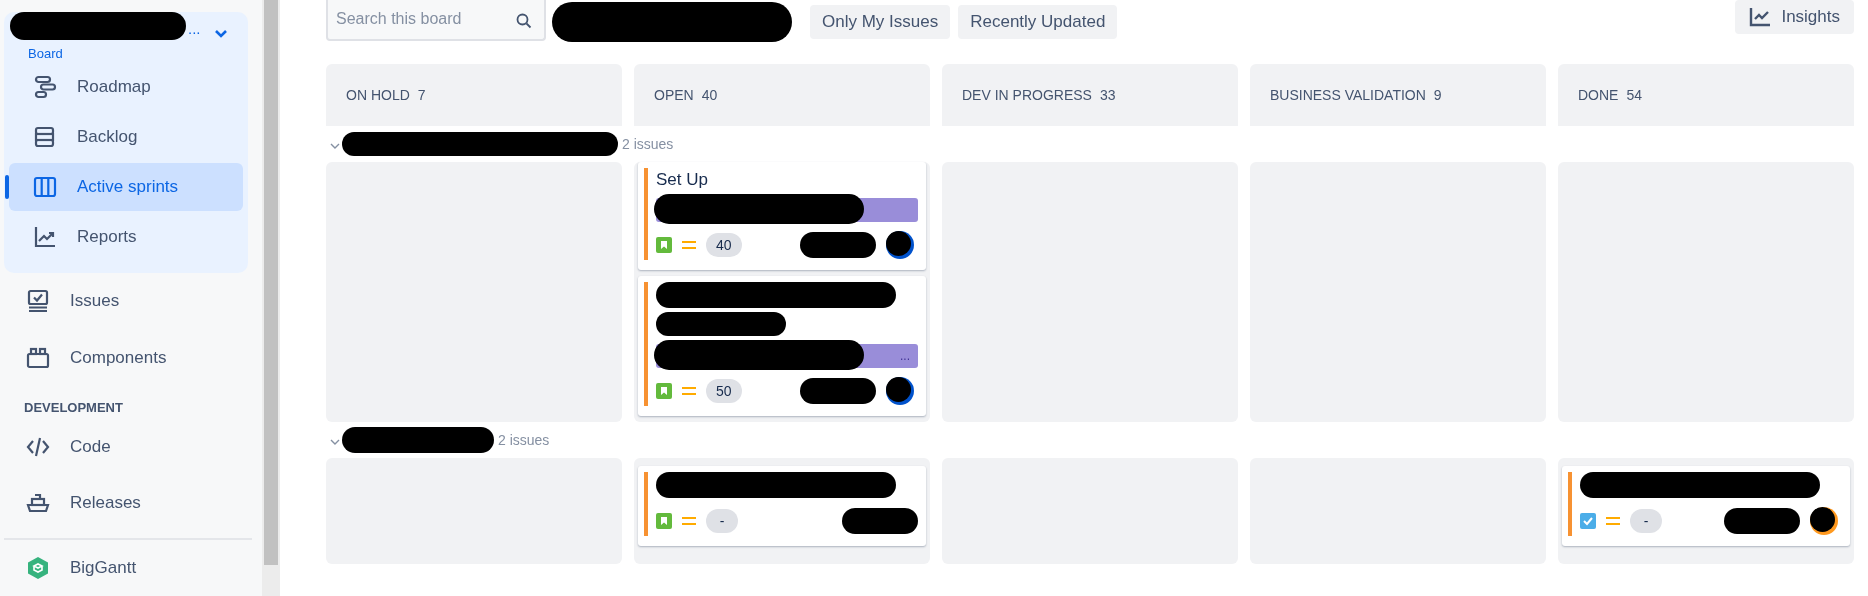 The height and width of the screenshot is (596, 1868). What do you see at coordinates (1794, 17) in the screenshot?
I see `insights-button: Insights` at bounding box center [1794, 17].